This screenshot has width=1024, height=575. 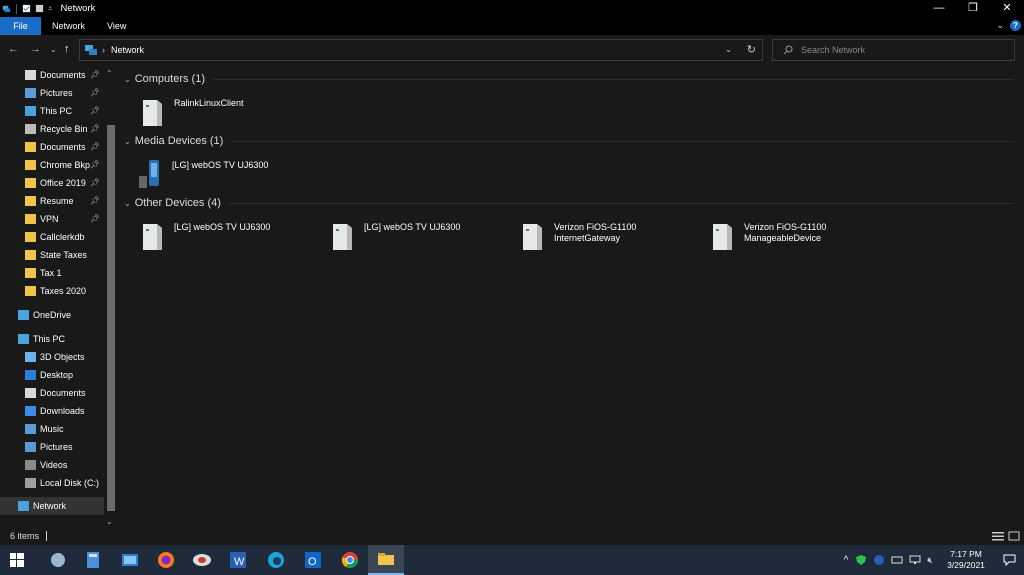 What do you see at coordinates (202, 560) in the screenshot?
I see `vpn-icon` at bounding box center [202, 560].